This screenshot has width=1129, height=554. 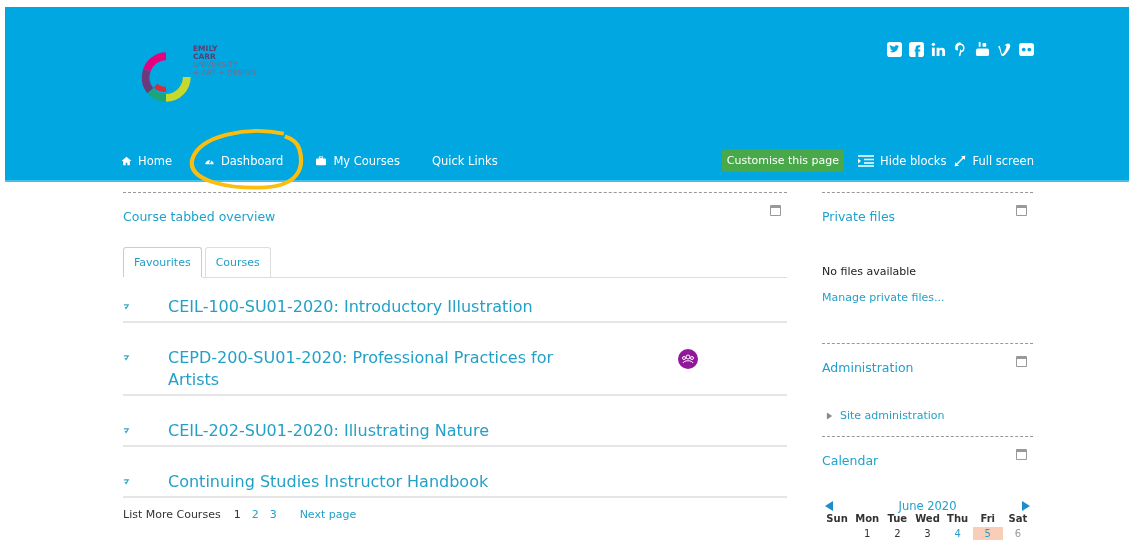 I want to click on expand-arrows-icon, so click(x=960, y=160).